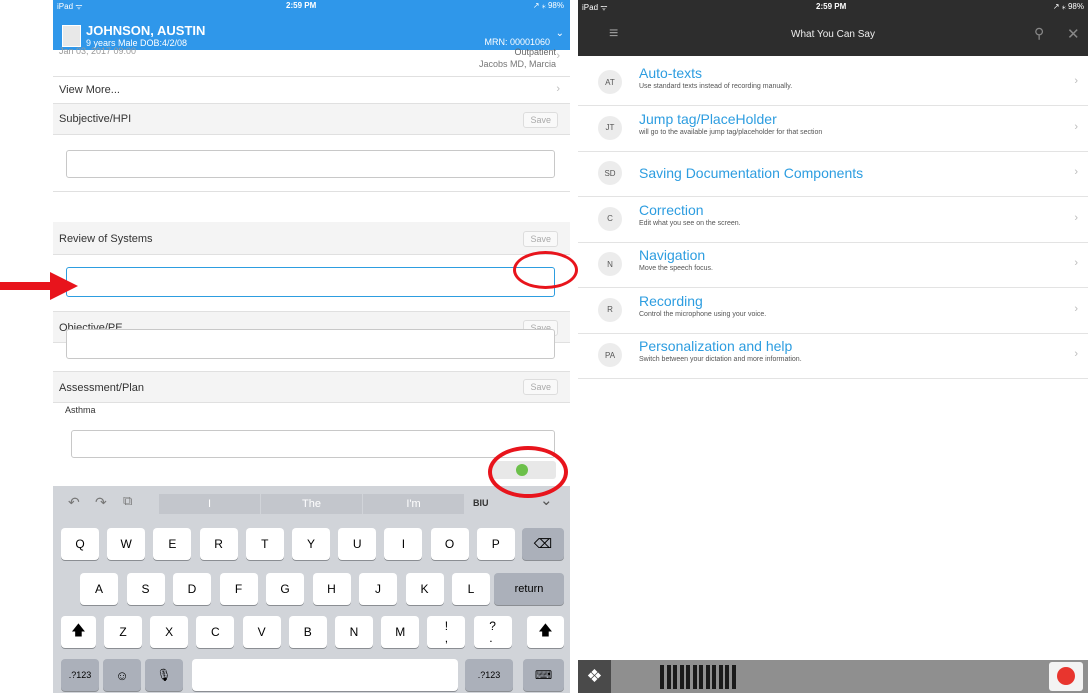 Image resolution: width=1088 pixels, height=693 pixels. What do you see at coordinates (99, 589) in the screenshot?
I see `key-0-row2: A` at bounding box center [99, 589].